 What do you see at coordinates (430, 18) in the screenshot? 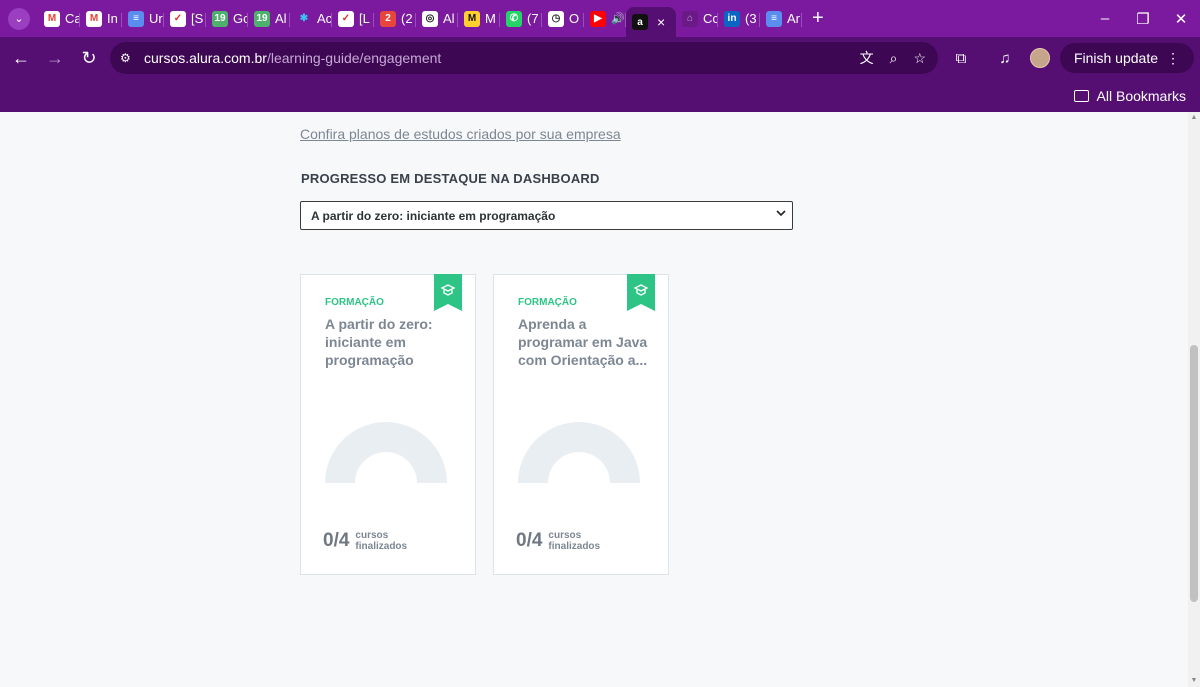
I see `chatgpt-icon: ◎` at bounding box center [430, 18].